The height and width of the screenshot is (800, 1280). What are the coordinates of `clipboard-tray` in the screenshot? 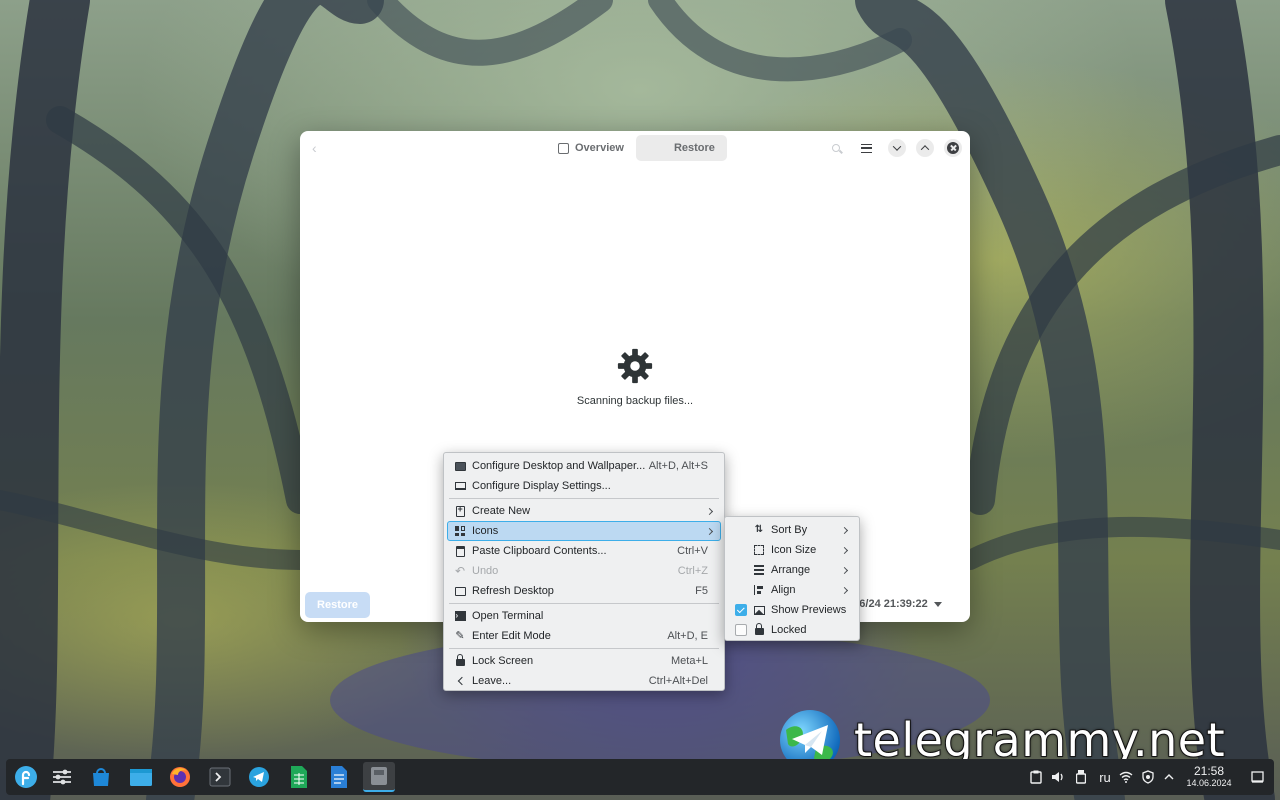 It's located at (1036, 777).